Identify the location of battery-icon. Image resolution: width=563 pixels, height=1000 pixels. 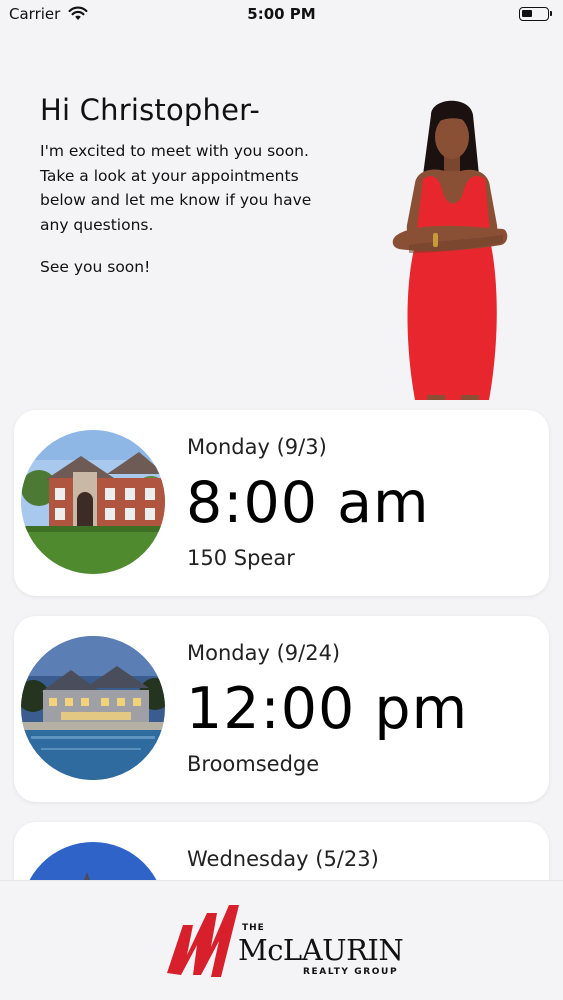
(535, 14).